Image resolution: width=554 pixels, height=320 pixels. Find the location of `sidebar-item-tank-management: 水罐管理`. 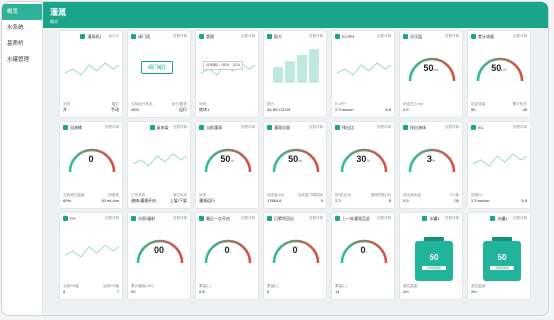

sidebar-item-tank-management: 水罐管理 is located at coordinates (22, 60).